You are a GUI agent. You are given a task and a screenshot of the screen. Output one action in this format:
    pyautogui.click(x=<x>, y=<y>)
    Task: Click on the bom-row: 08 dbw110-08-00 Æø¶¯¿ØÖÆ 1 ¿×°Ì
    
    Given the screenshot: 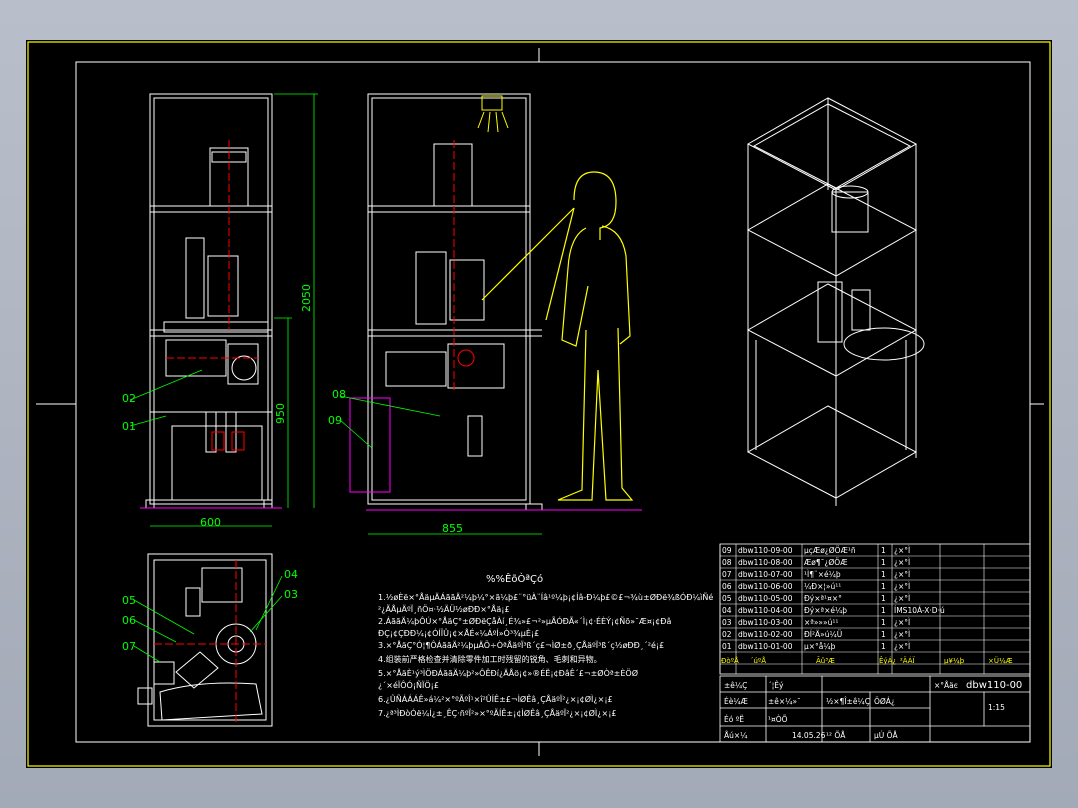 What is the action you would take?
    pyautogui.click(x=816, y=562)
    